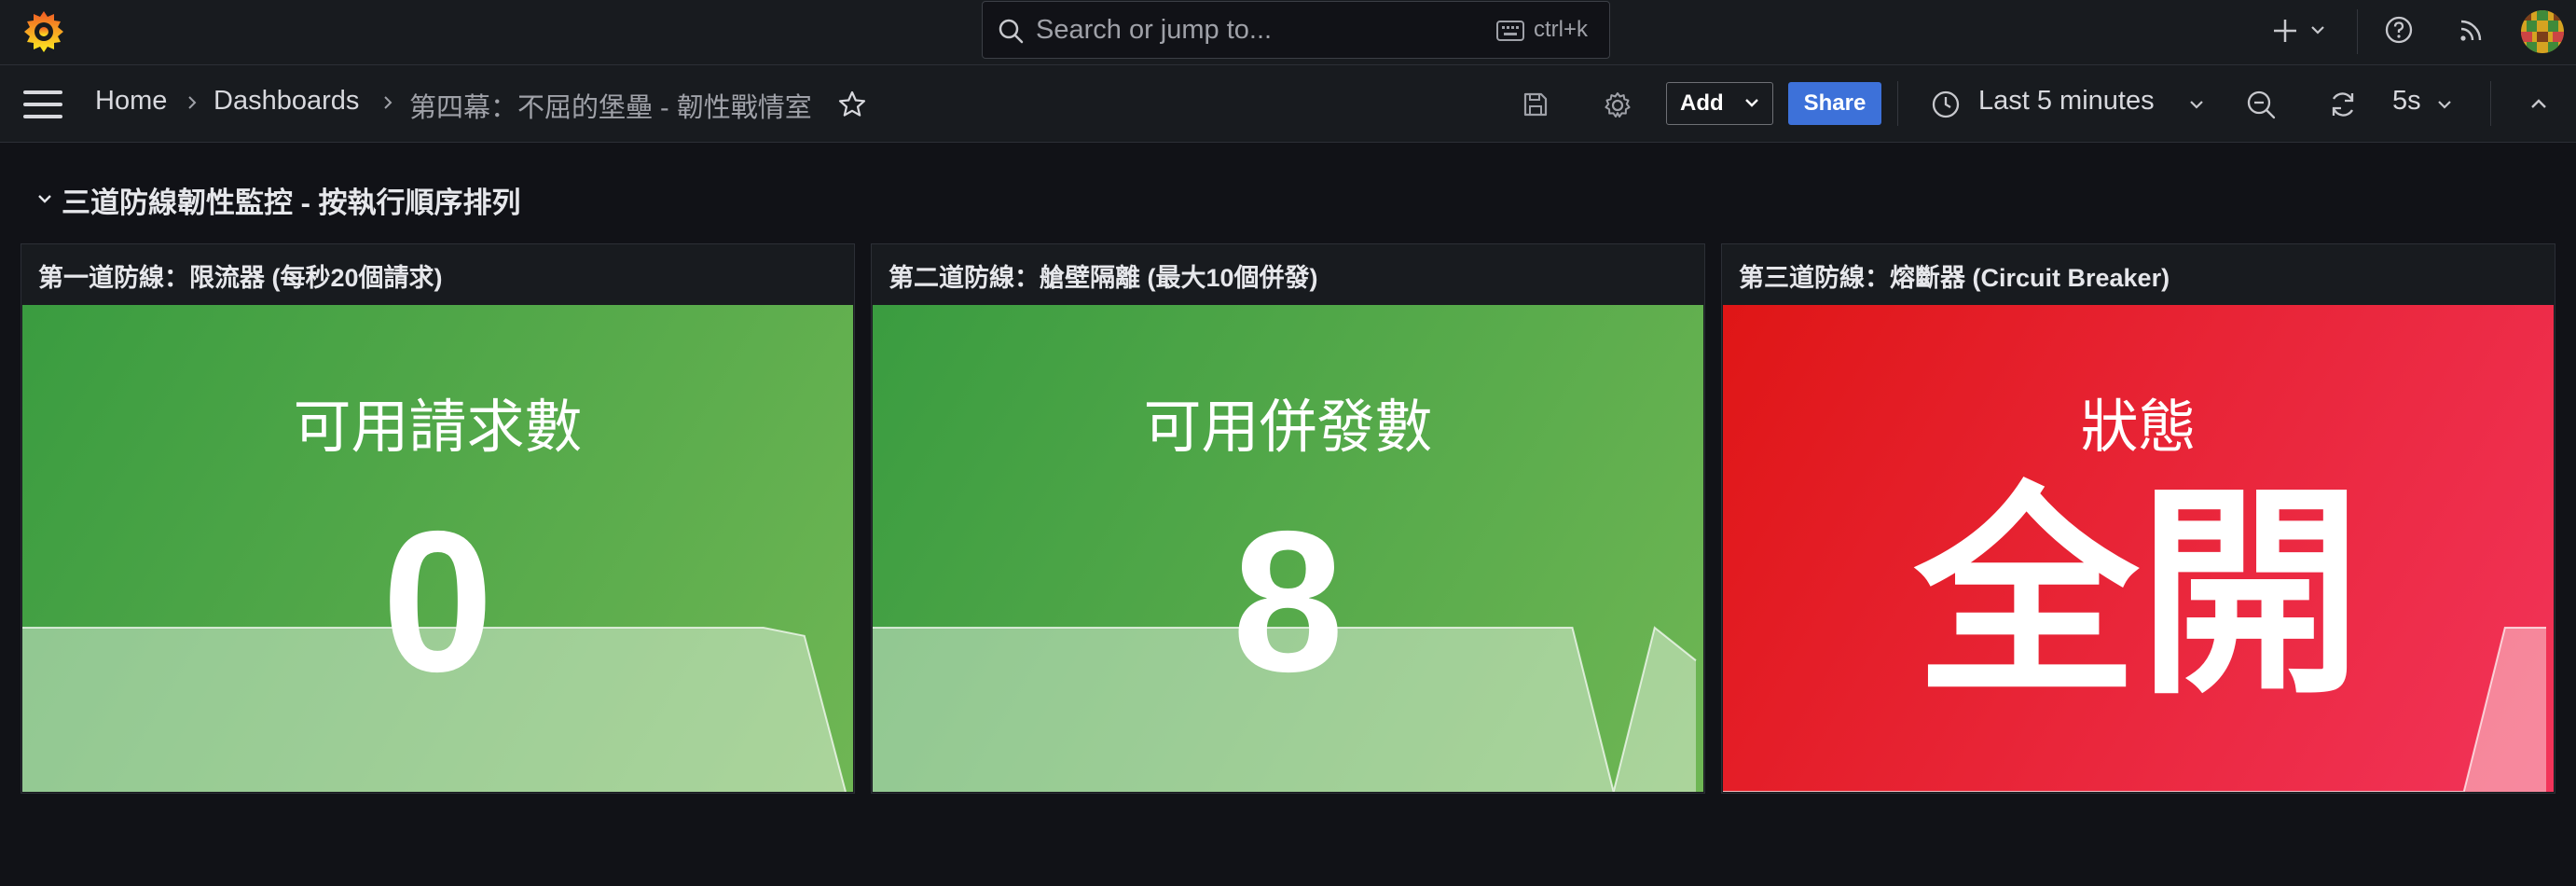  What do you see at coordinates (2285, 31) in the screenshot?
I see `plus-icon` at bounding box center [2285, 31].